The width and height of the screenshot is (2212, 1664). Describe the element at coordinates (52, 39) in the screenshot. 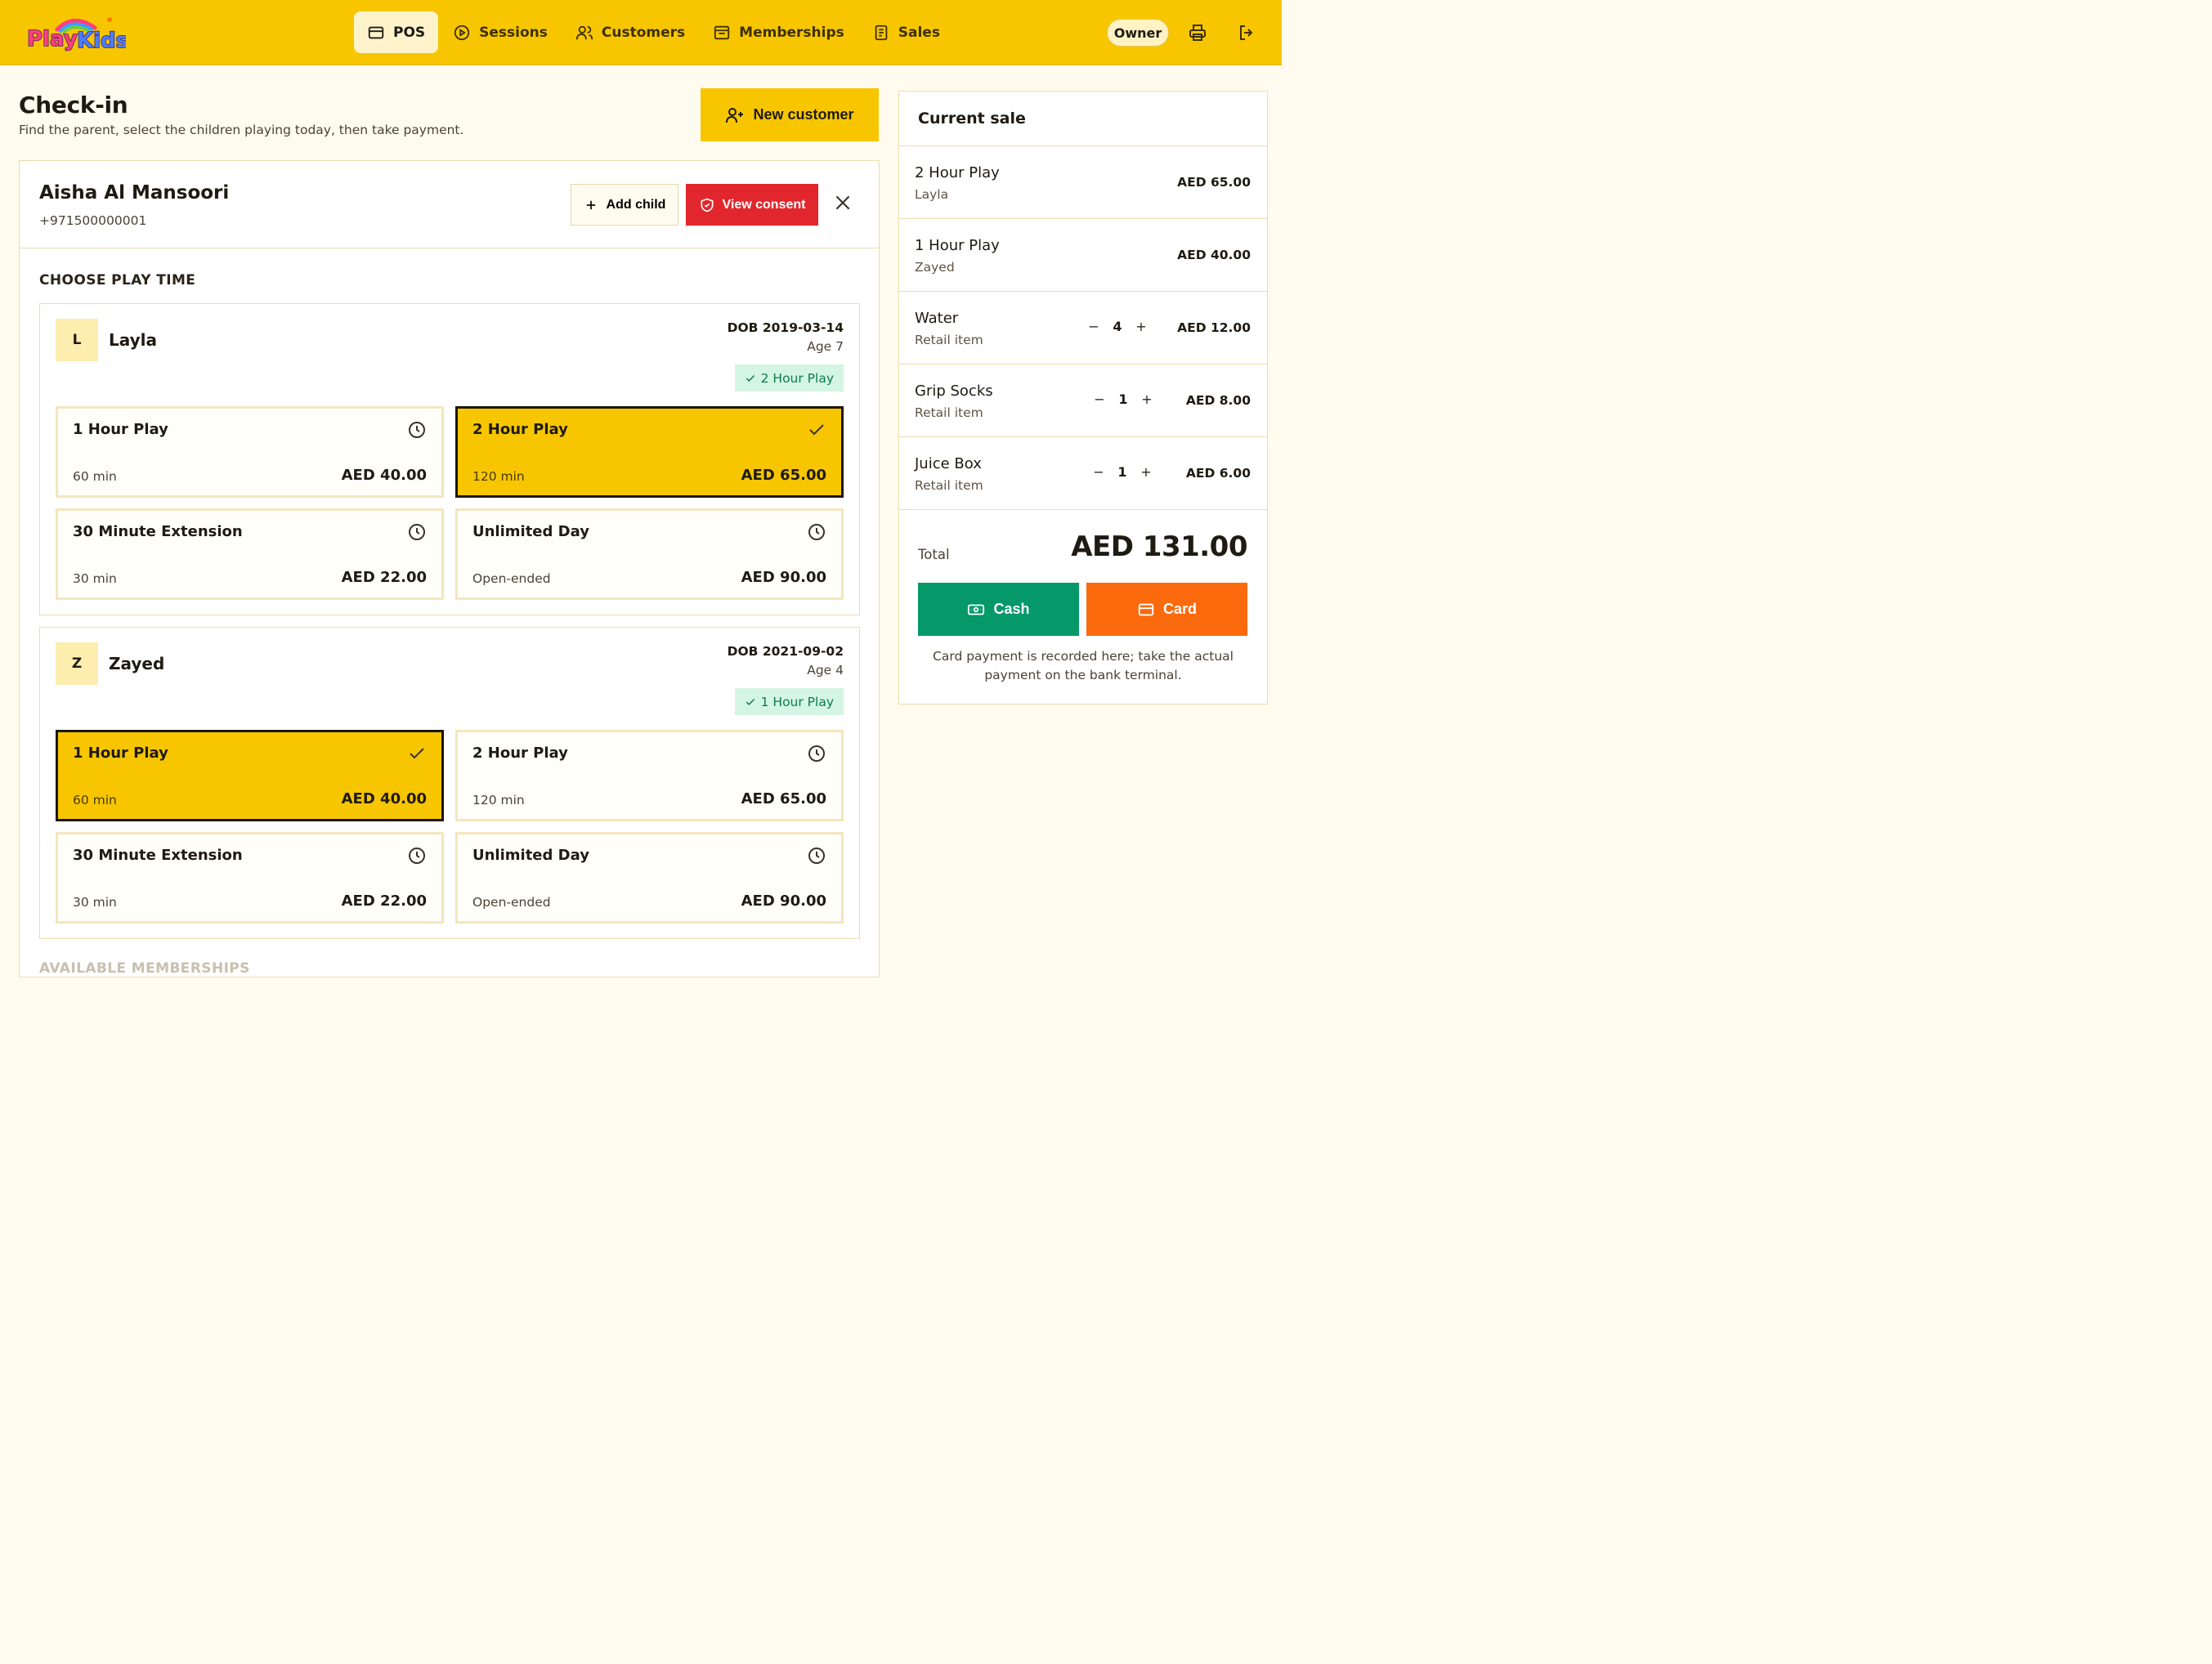

I see `svg-text: Play` at that location.